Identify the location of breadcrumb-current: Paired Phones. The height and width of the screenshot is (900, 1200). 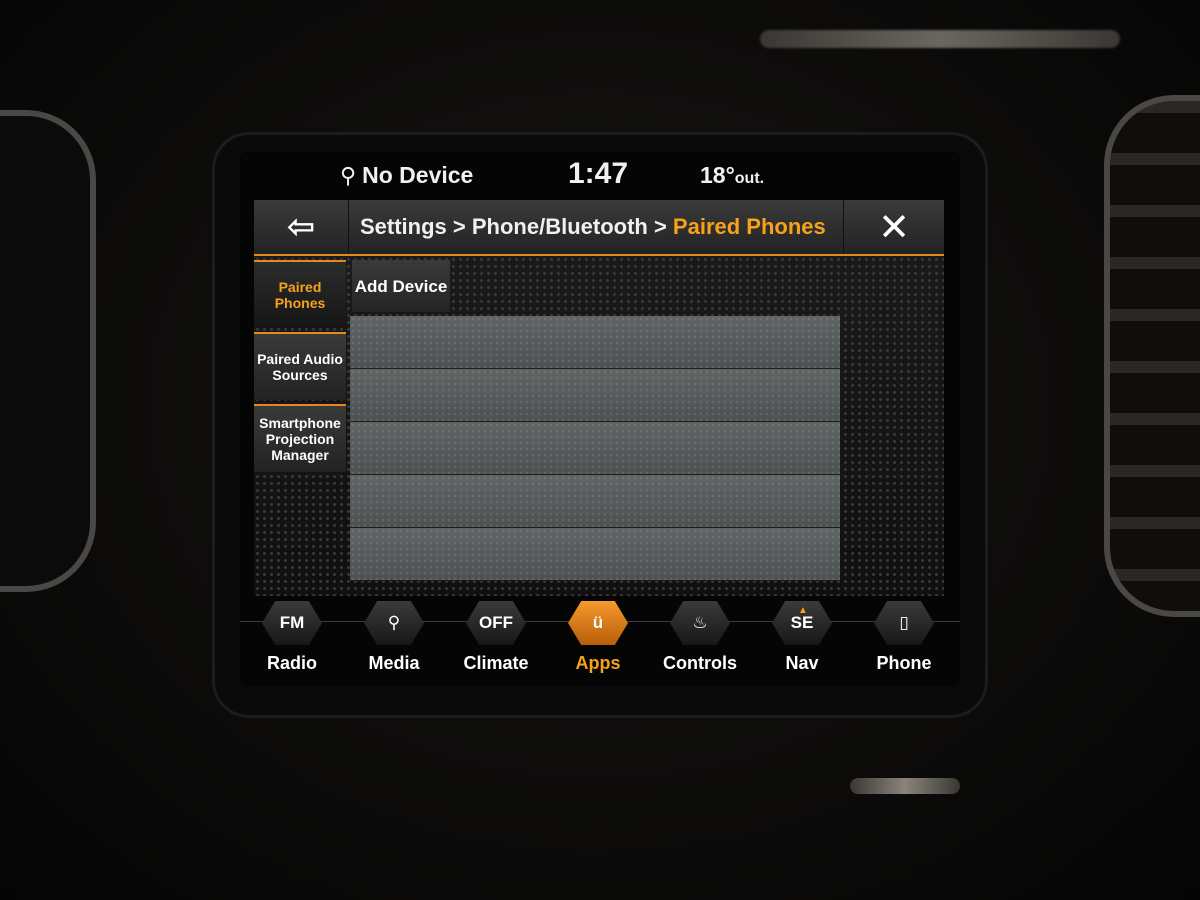
(749, 226).